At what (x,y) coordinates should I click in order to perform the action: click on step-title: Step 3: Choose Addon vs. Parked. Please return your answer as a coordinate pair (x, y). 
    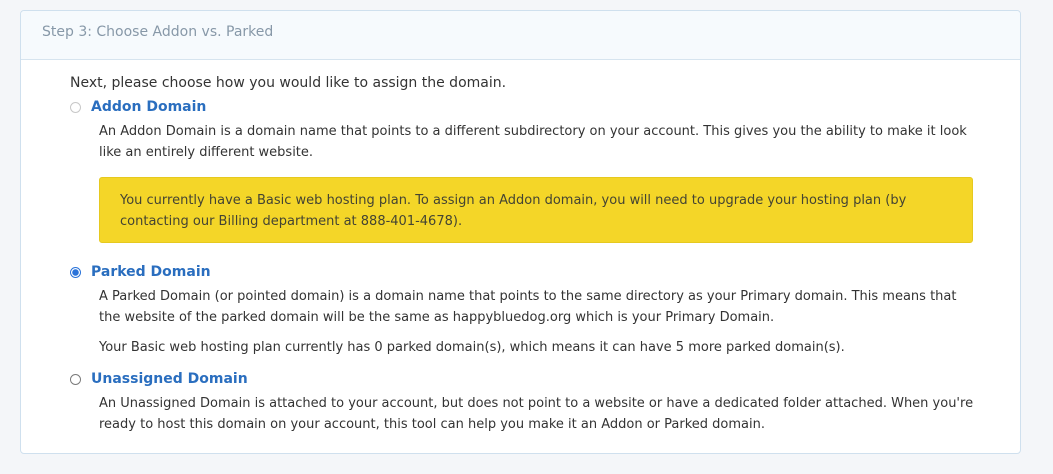
    Looking at the image, I should click on (520, 35).